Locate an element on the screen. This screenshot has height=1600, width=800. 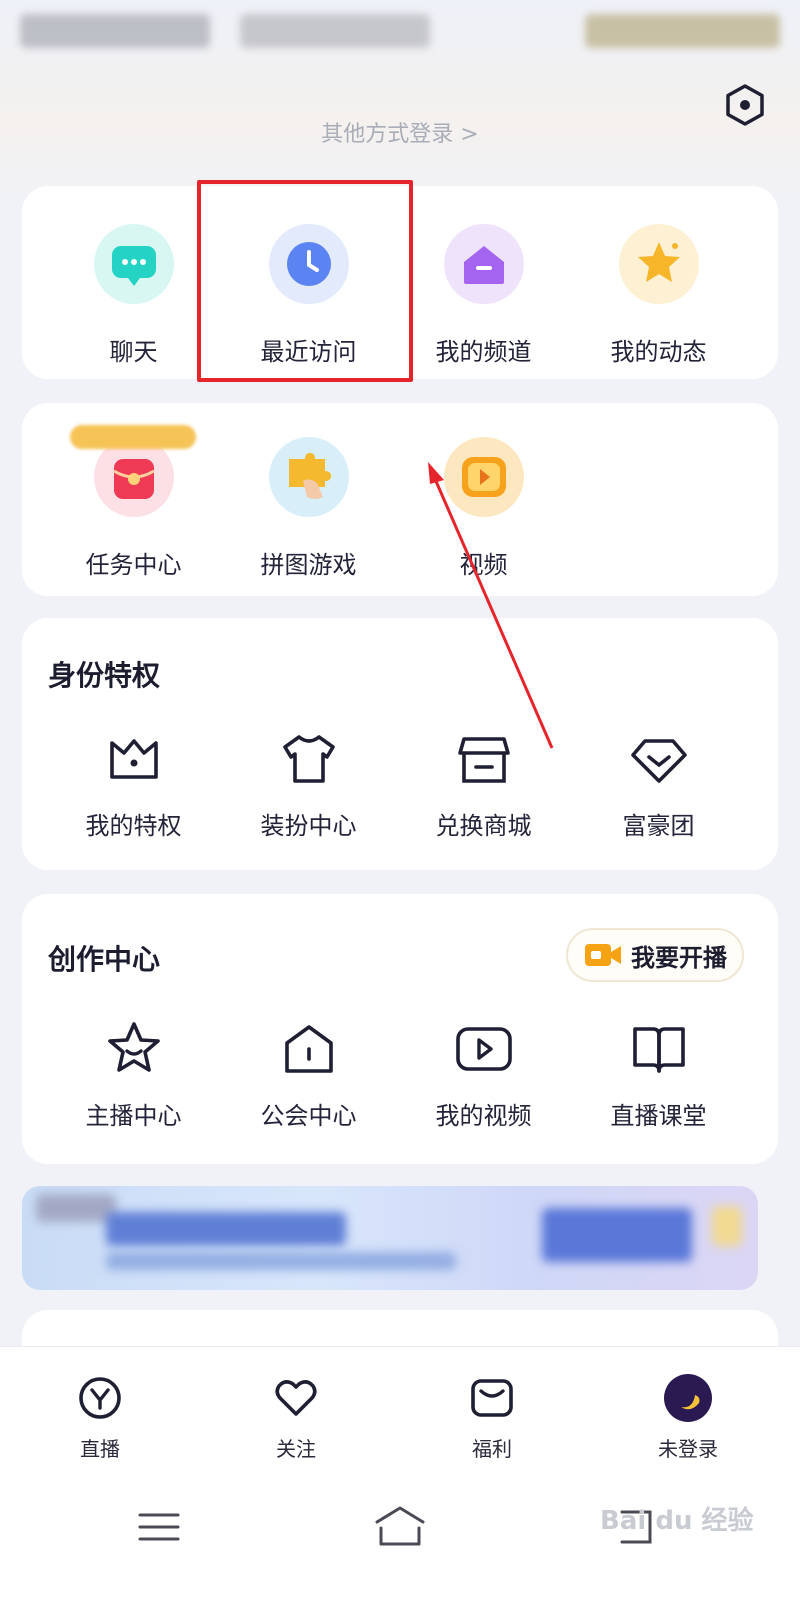
annotation-arrow is located at coordinates (491, 605).